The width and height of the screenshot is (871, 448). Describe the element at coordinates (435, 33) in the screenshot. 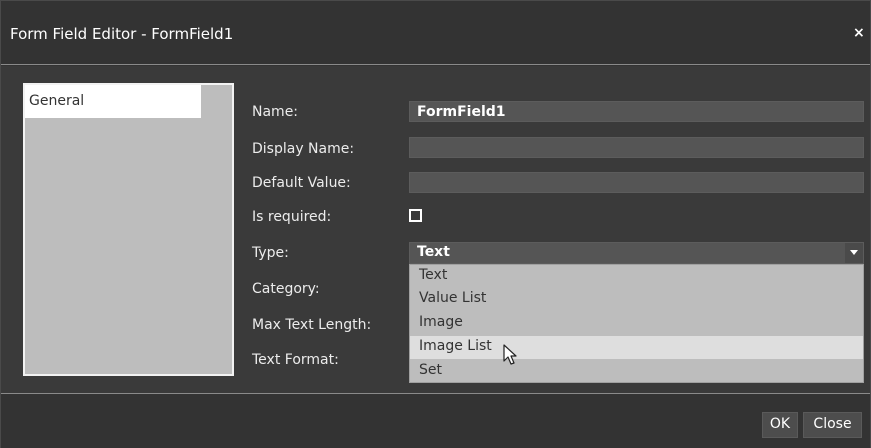

I see `dialog-titlebar: Form Field Editor - FormField1 ×` at that location.